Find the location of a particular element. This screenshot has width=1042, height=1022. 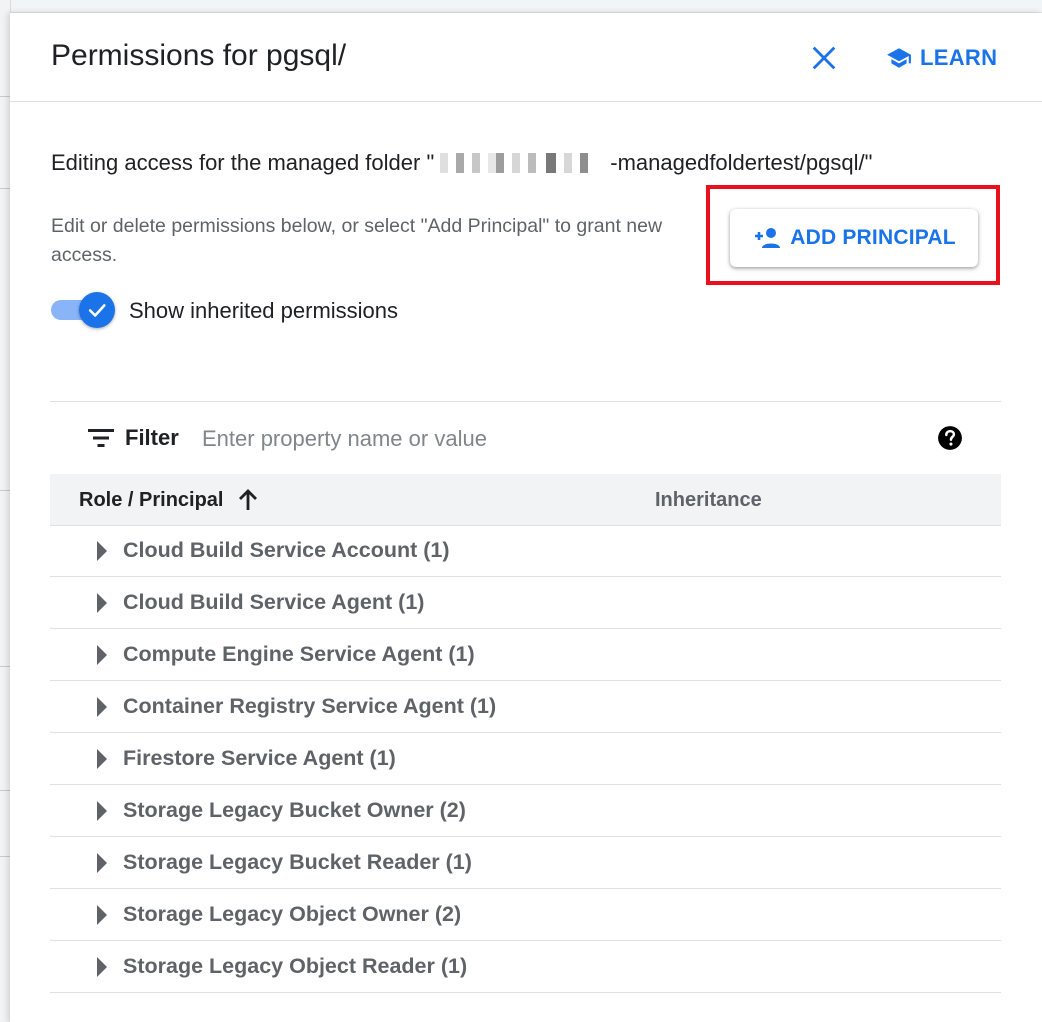

table-header: Role / Principal Inheritance is located at coordinates (525, 500).